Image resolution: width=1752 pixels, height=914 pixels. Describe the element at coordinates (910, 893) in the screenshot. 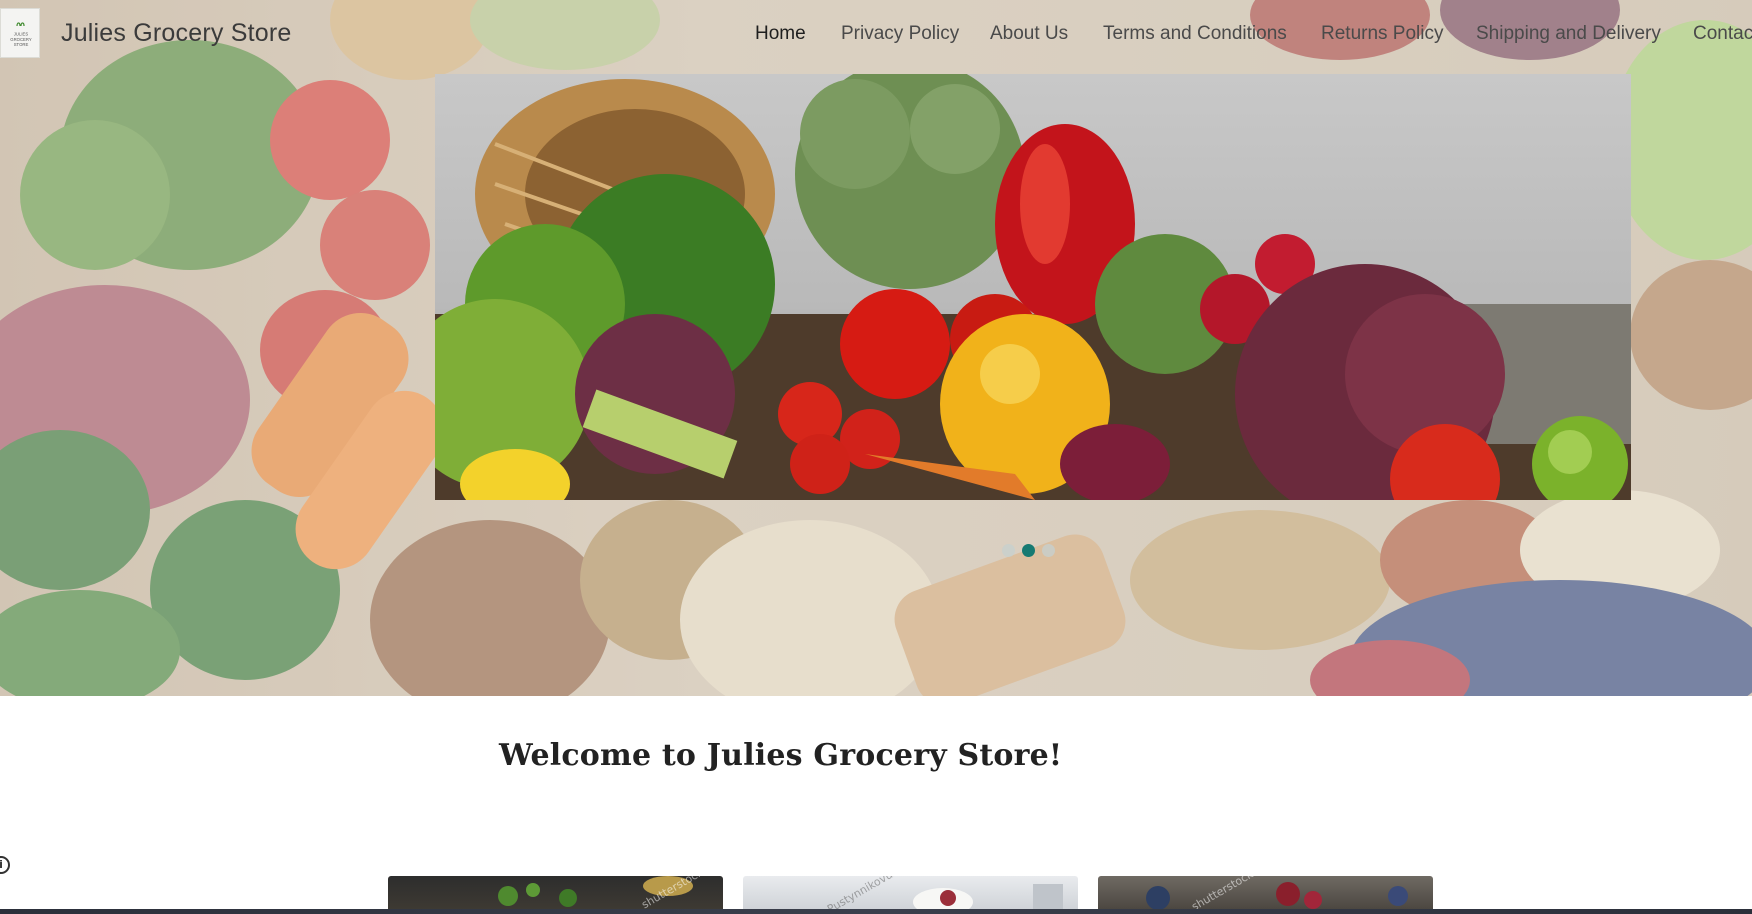

I see `product-thumbnail-2: Pustynnikovus` at that location.